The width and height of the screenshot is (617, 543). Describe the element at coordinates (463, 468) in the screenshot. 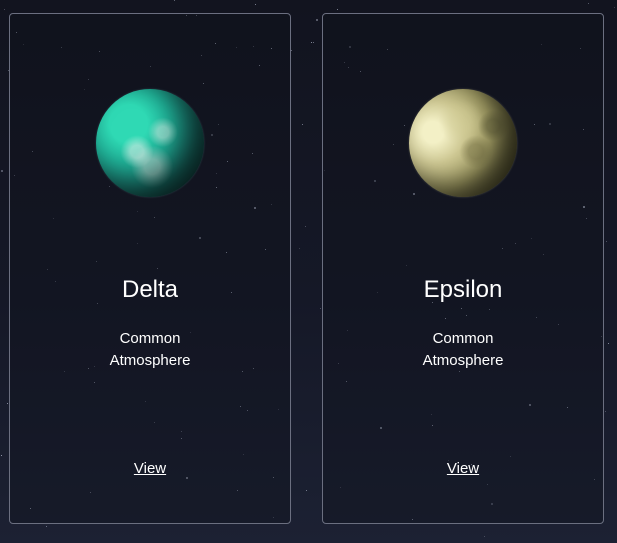

I see `view-link-epsilon: View` at that location.